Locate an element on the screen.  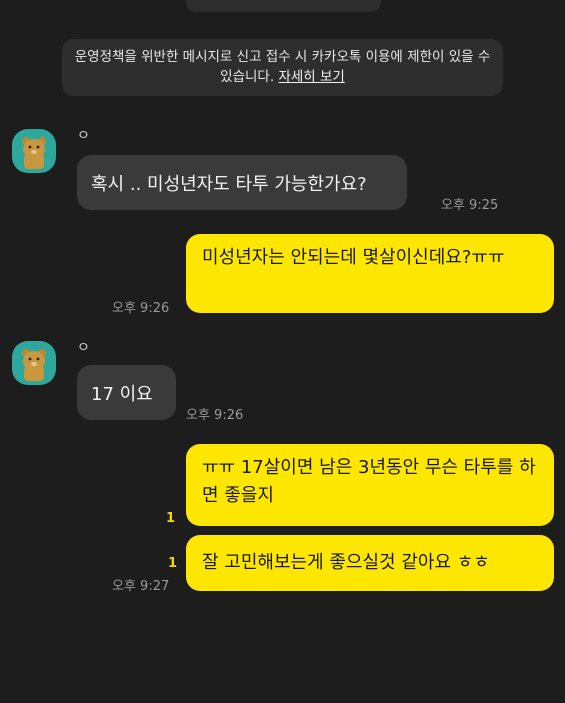
message-bubble-outgoing: ㅠㅠ 17살이면 남은 3년동안 무슨 타투를 하면 좋을지 is located at coordinates (370, 485).